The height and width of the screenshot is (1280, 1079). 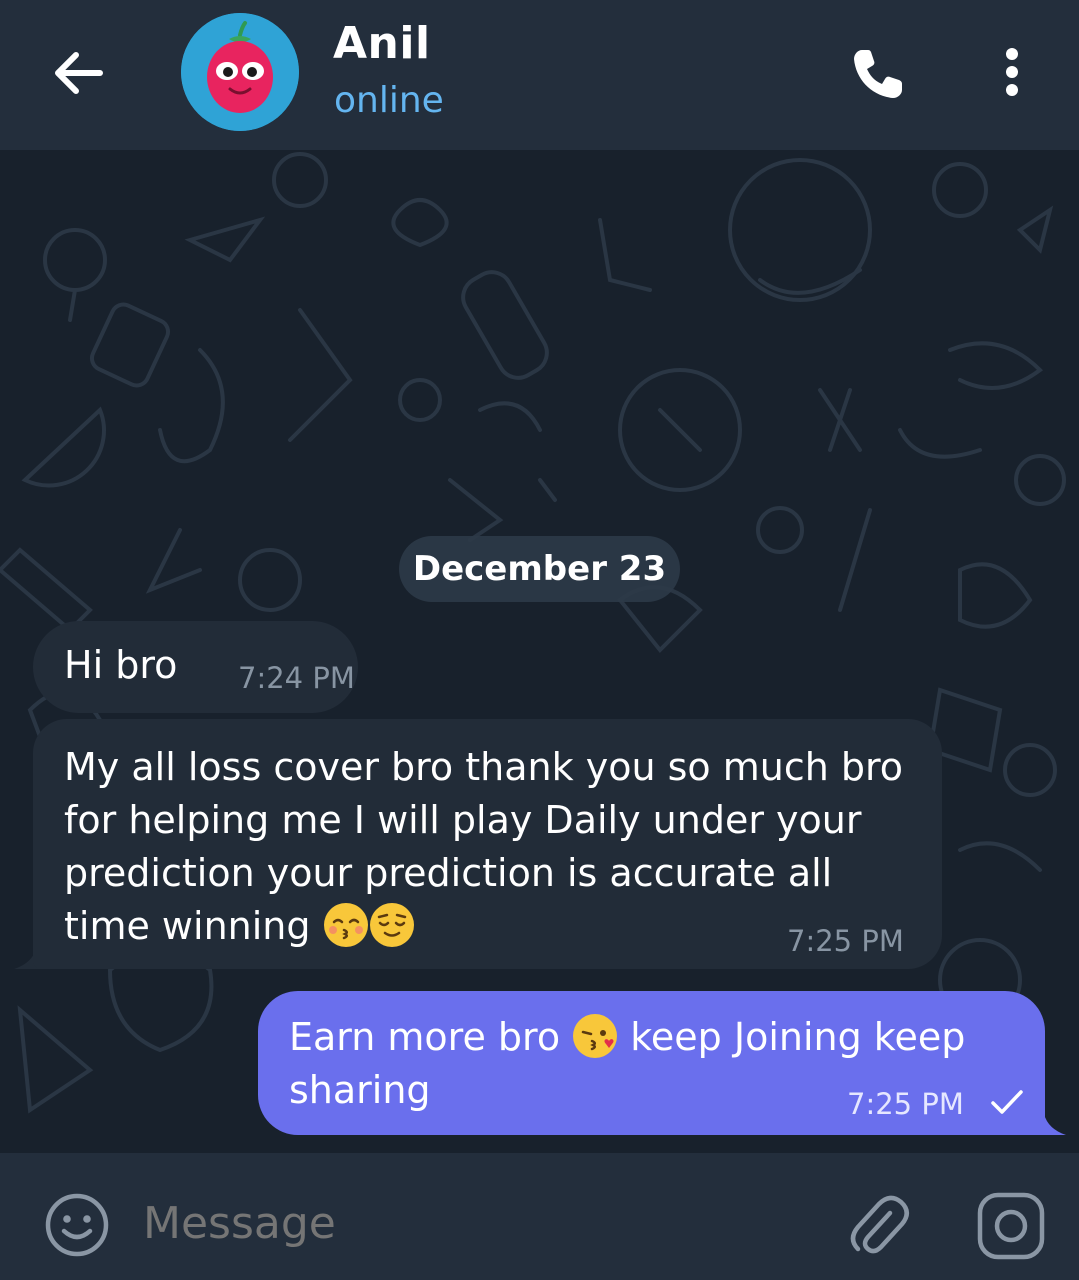 What do you see at coordinates (595, 1036) in the screenshot?
I see `face-blowing-kiss-icon` at bounding box center [595, 1036].